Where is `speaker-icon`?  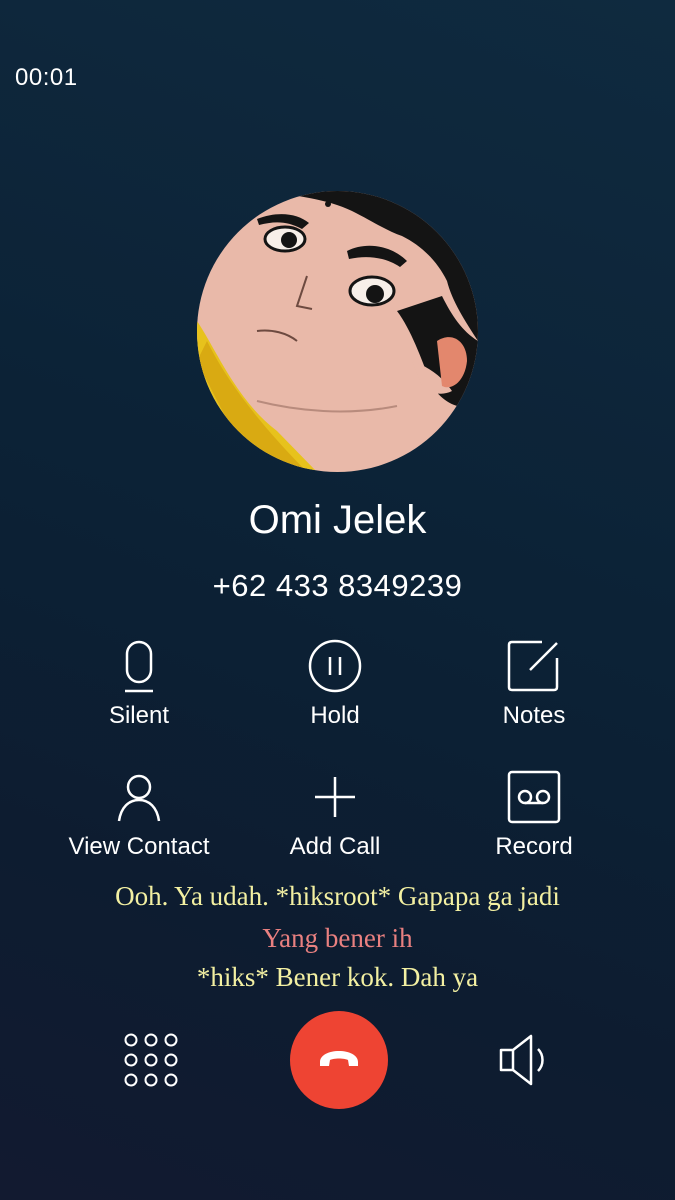 speaker-icon is located at coordinates (521, 1060).